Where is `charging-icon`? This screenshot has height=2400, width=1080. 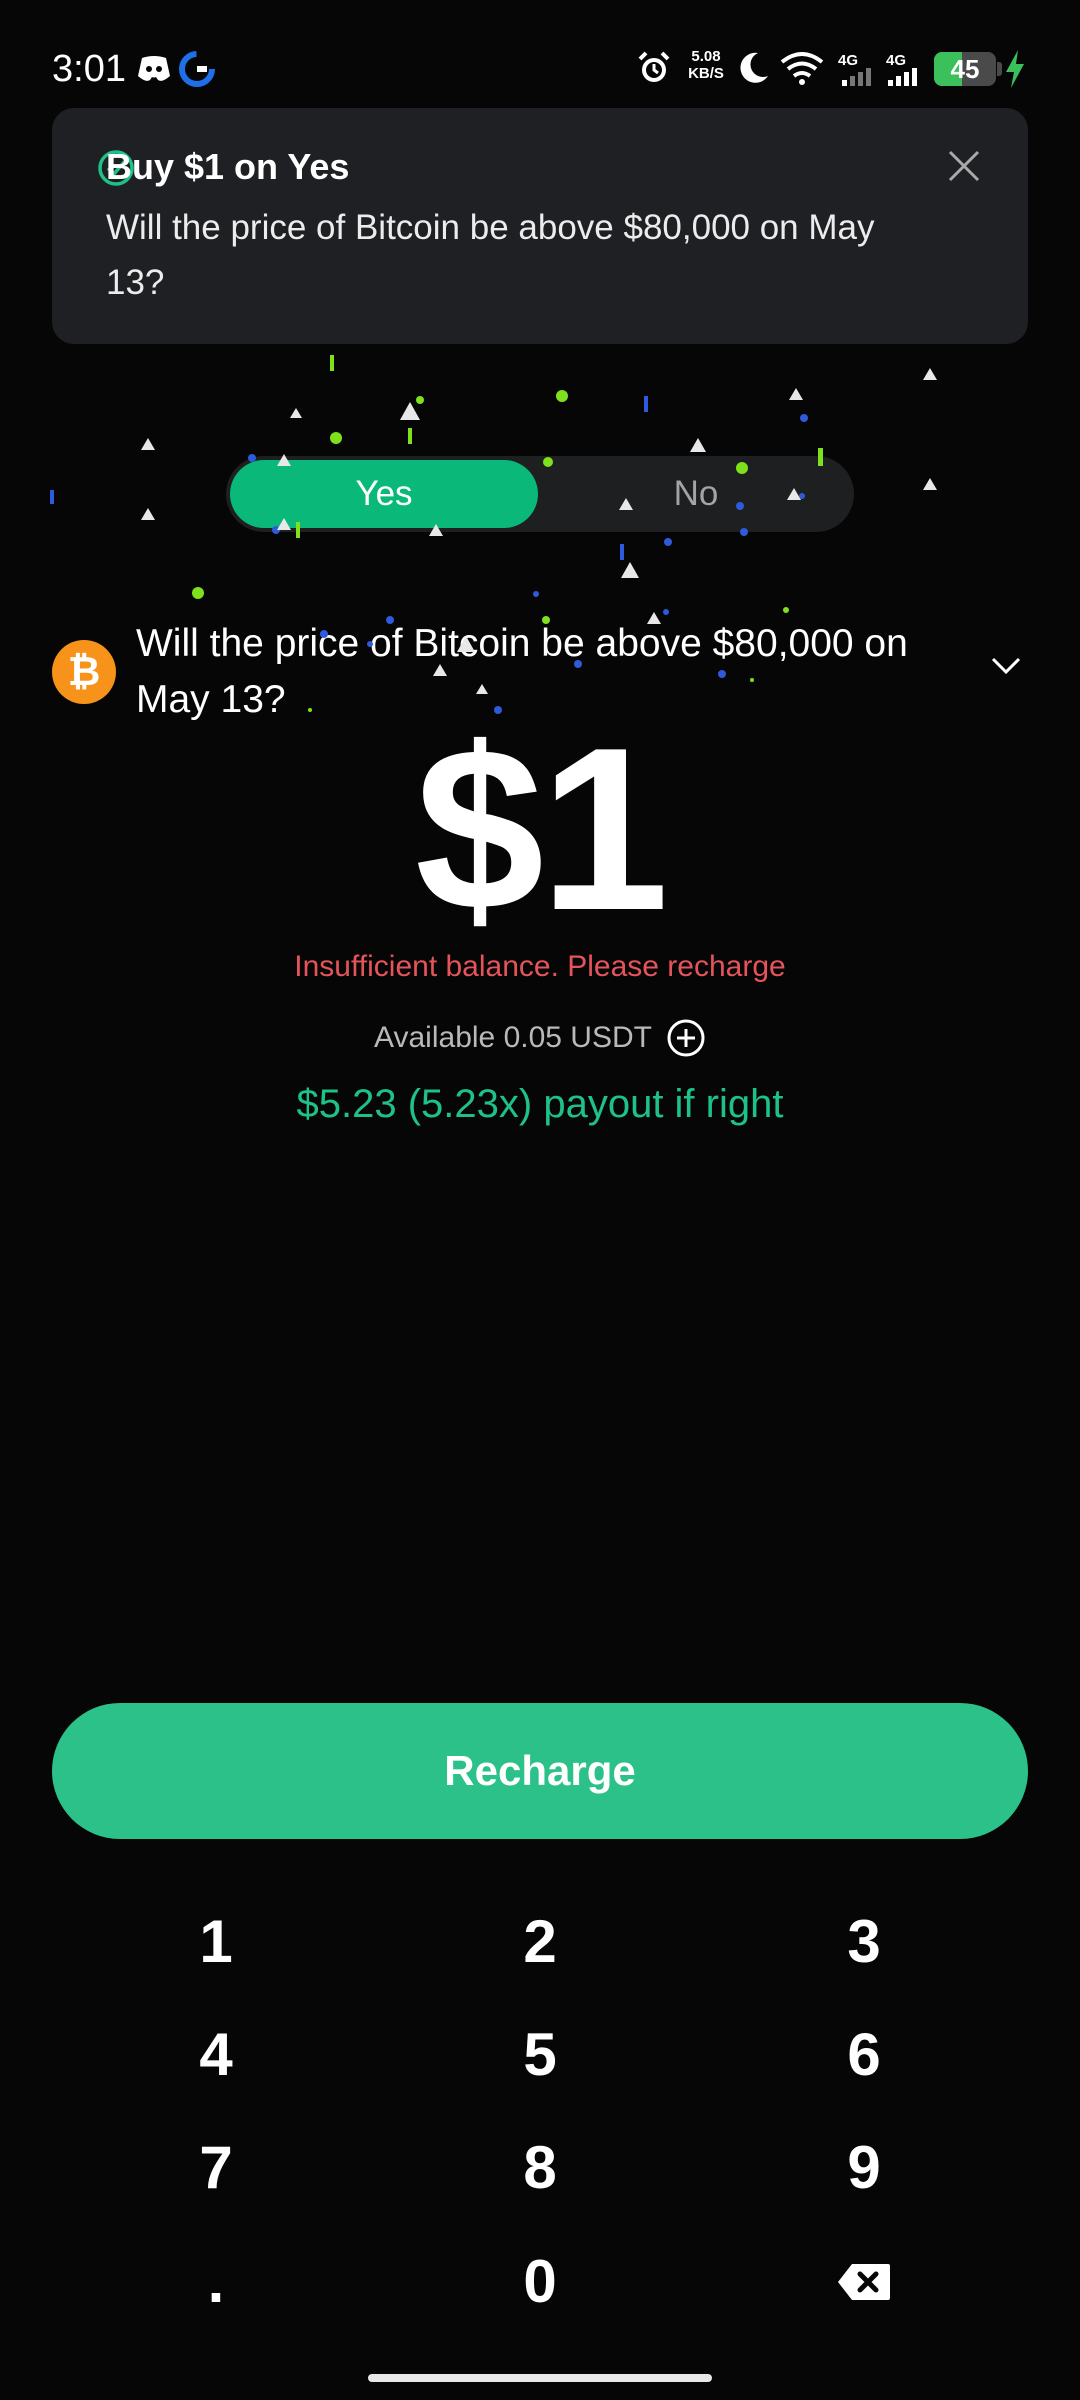
charging-icon is located at coordinates (1015, 69).